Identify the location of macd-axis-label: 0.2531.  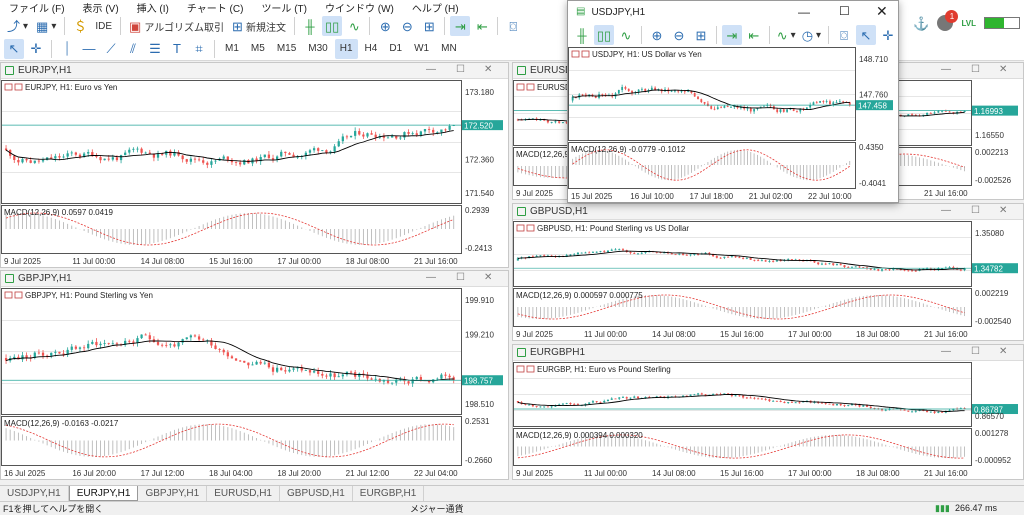
(477, 421).